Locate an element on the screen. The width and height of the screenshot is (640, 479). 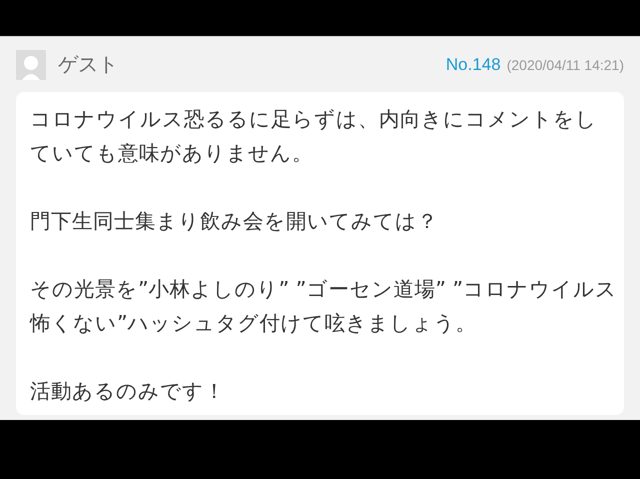
comment-timestamp: (2020/04/11 14:21) is located at coordinates (565, 64).